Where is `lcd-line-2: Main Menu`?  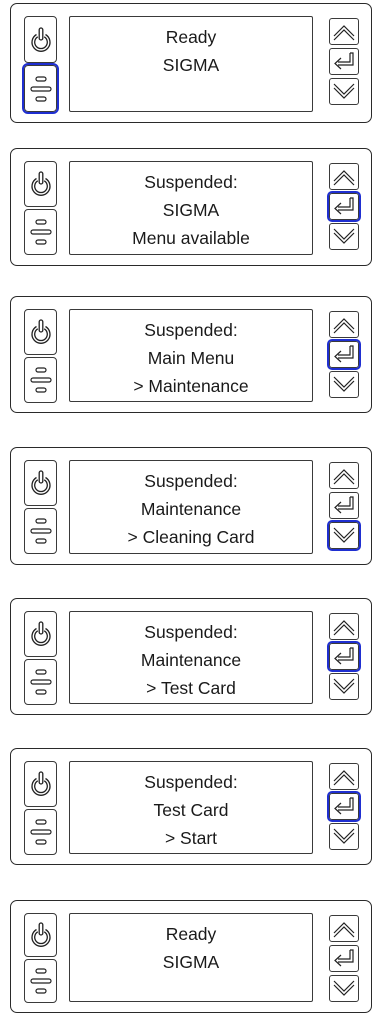 lcd-line-2: Main Menu is located at coordinates (191, 358).